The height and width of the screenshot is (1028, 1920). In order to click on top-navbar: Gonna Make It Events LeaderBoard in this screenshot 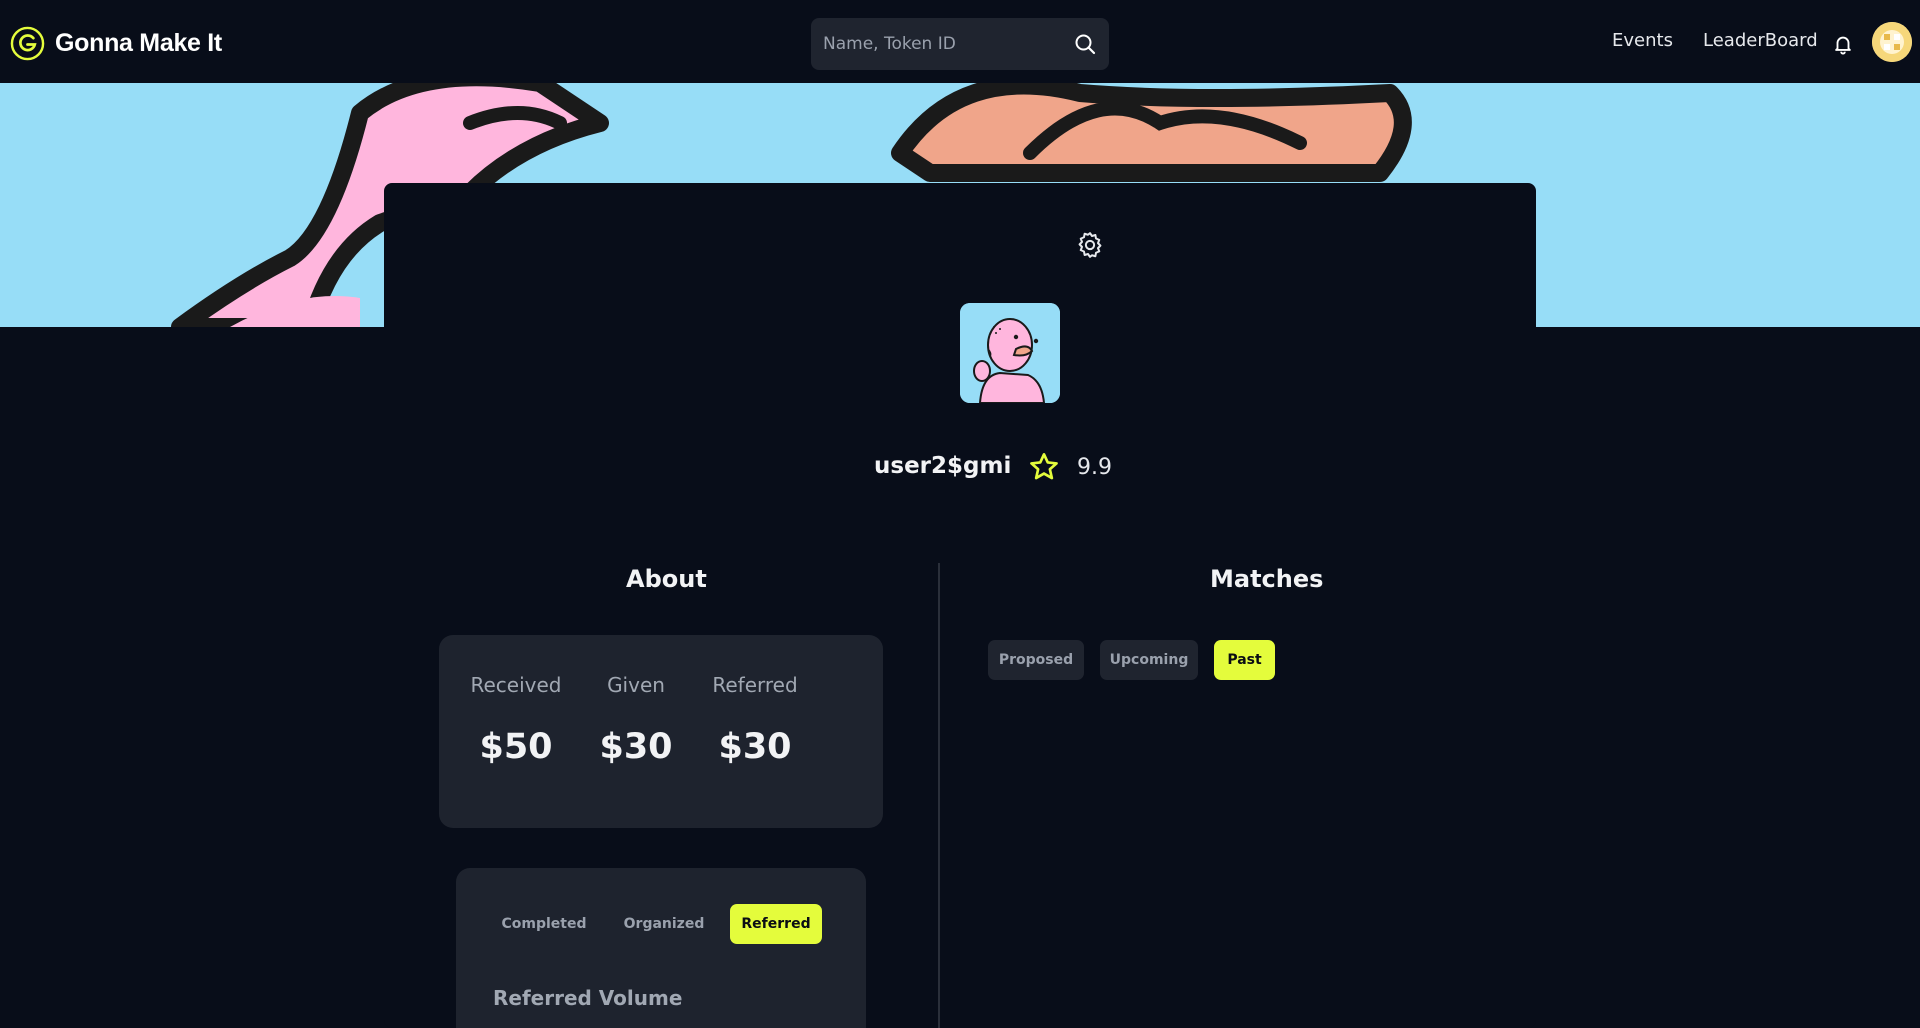, I will do `click(960, 41)`.